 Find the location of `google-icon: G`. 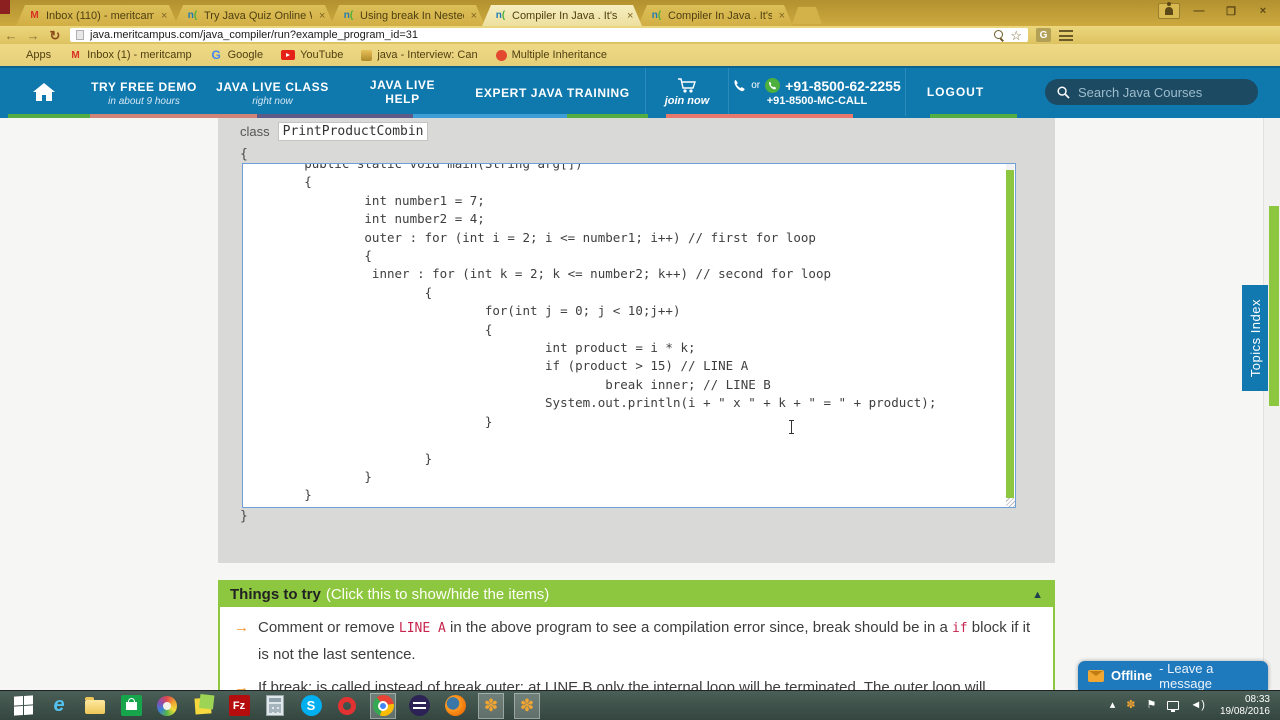

google-icon: G is located at coordinates (216, 55).